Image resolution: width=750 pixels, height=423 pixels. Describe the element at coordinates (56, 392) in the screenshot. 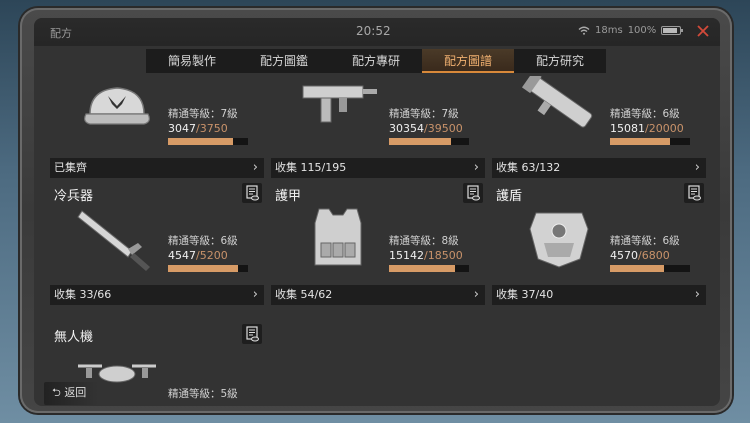

I see `back-arrow-icon: ⮌` at that location.